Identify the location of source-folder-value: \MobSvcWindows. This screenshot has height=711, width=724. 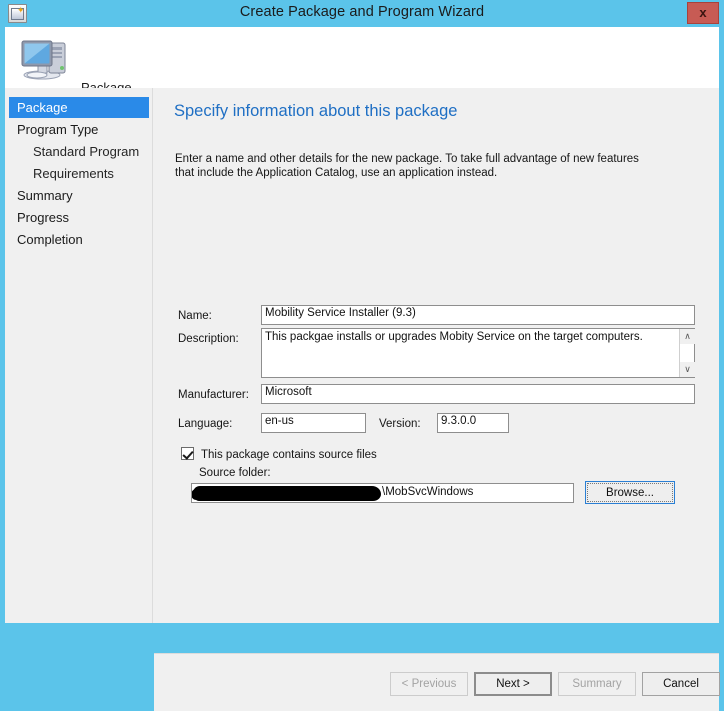
(428, 492).